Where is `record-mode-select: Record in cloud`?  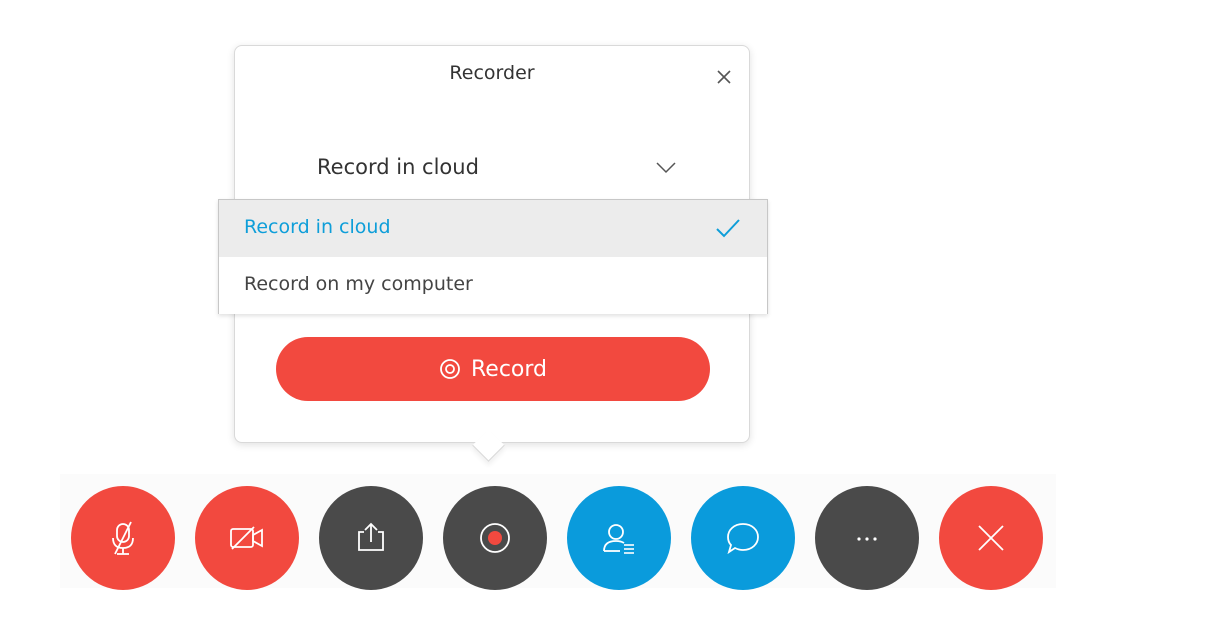
record-mode-select: Record in cloud is located at coordinates (497, 167).